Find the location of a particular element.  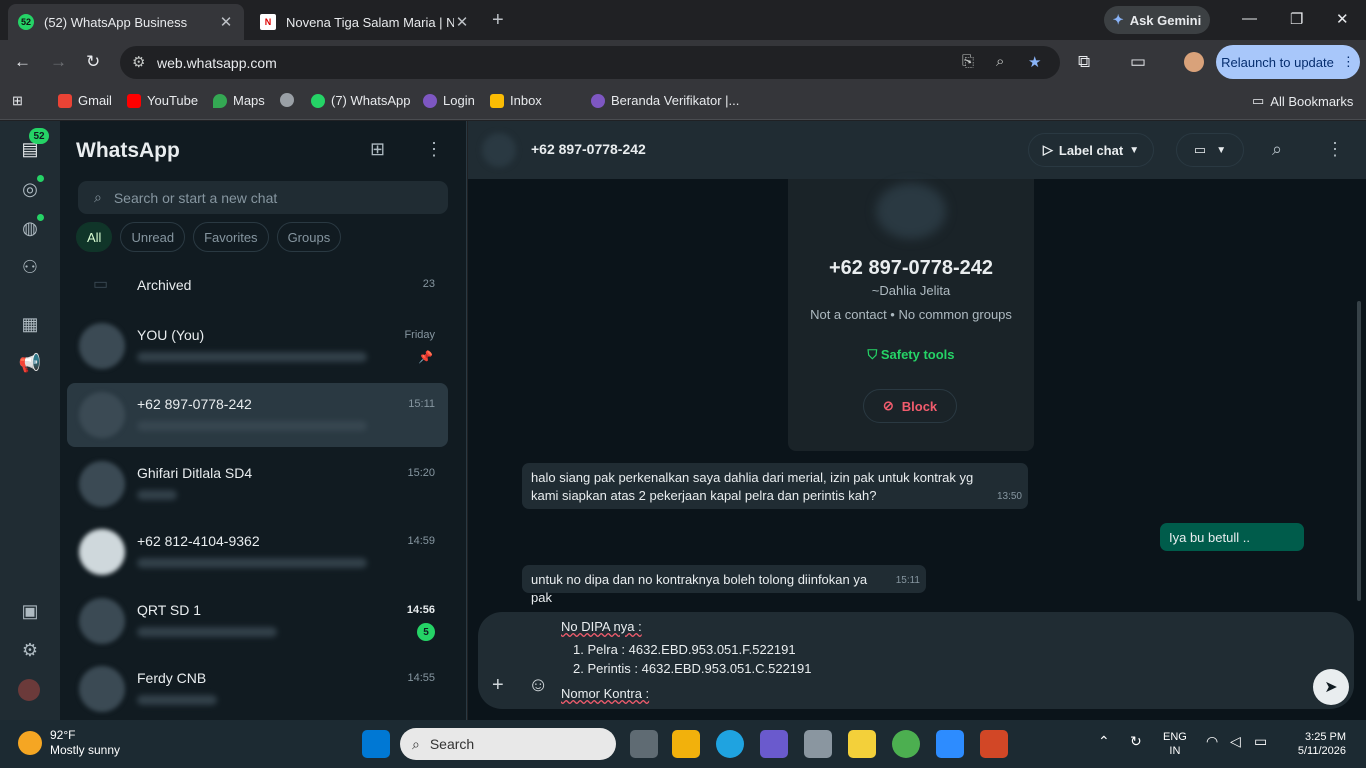

all-bookmarks: ▭ All Bookmarks is located at coordinates (1302, 101).